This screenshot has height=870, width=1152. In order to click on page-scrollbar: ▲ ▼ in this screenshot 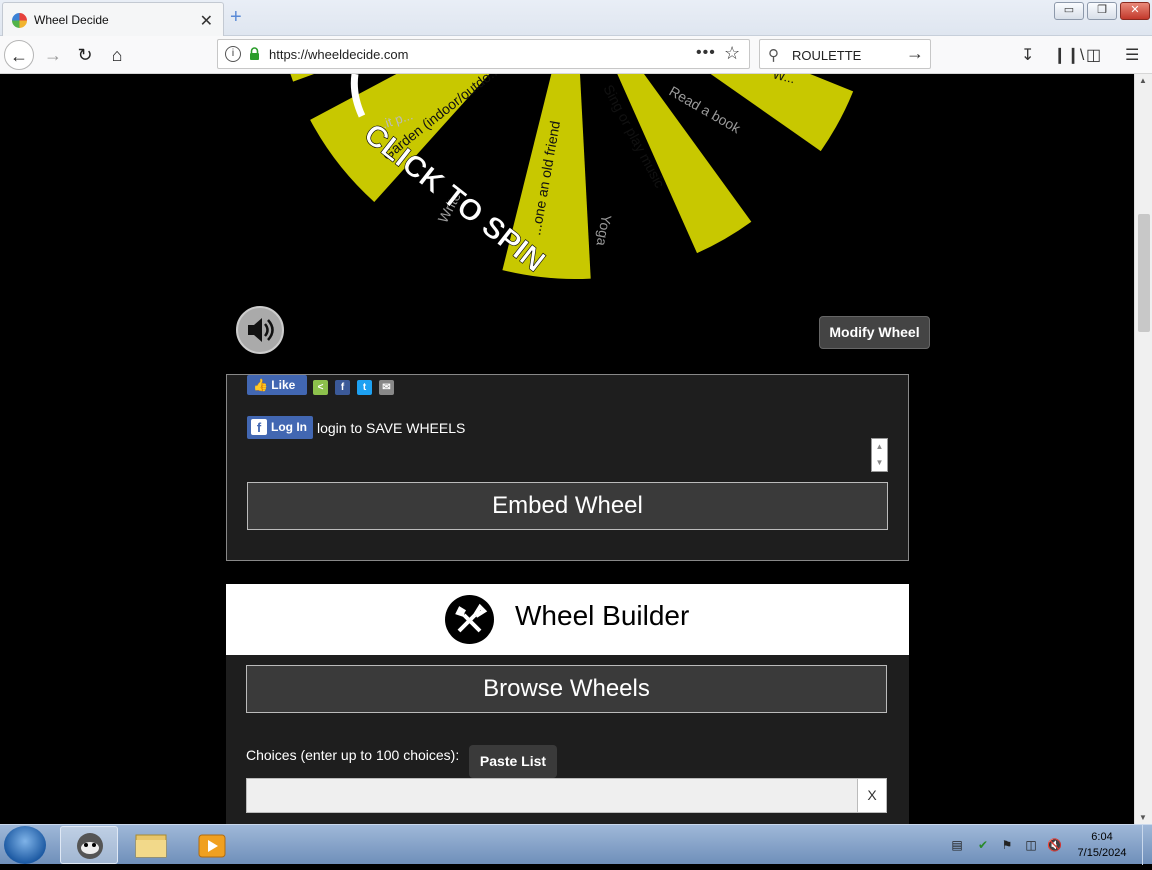, I will do `click(1143, 449)`.